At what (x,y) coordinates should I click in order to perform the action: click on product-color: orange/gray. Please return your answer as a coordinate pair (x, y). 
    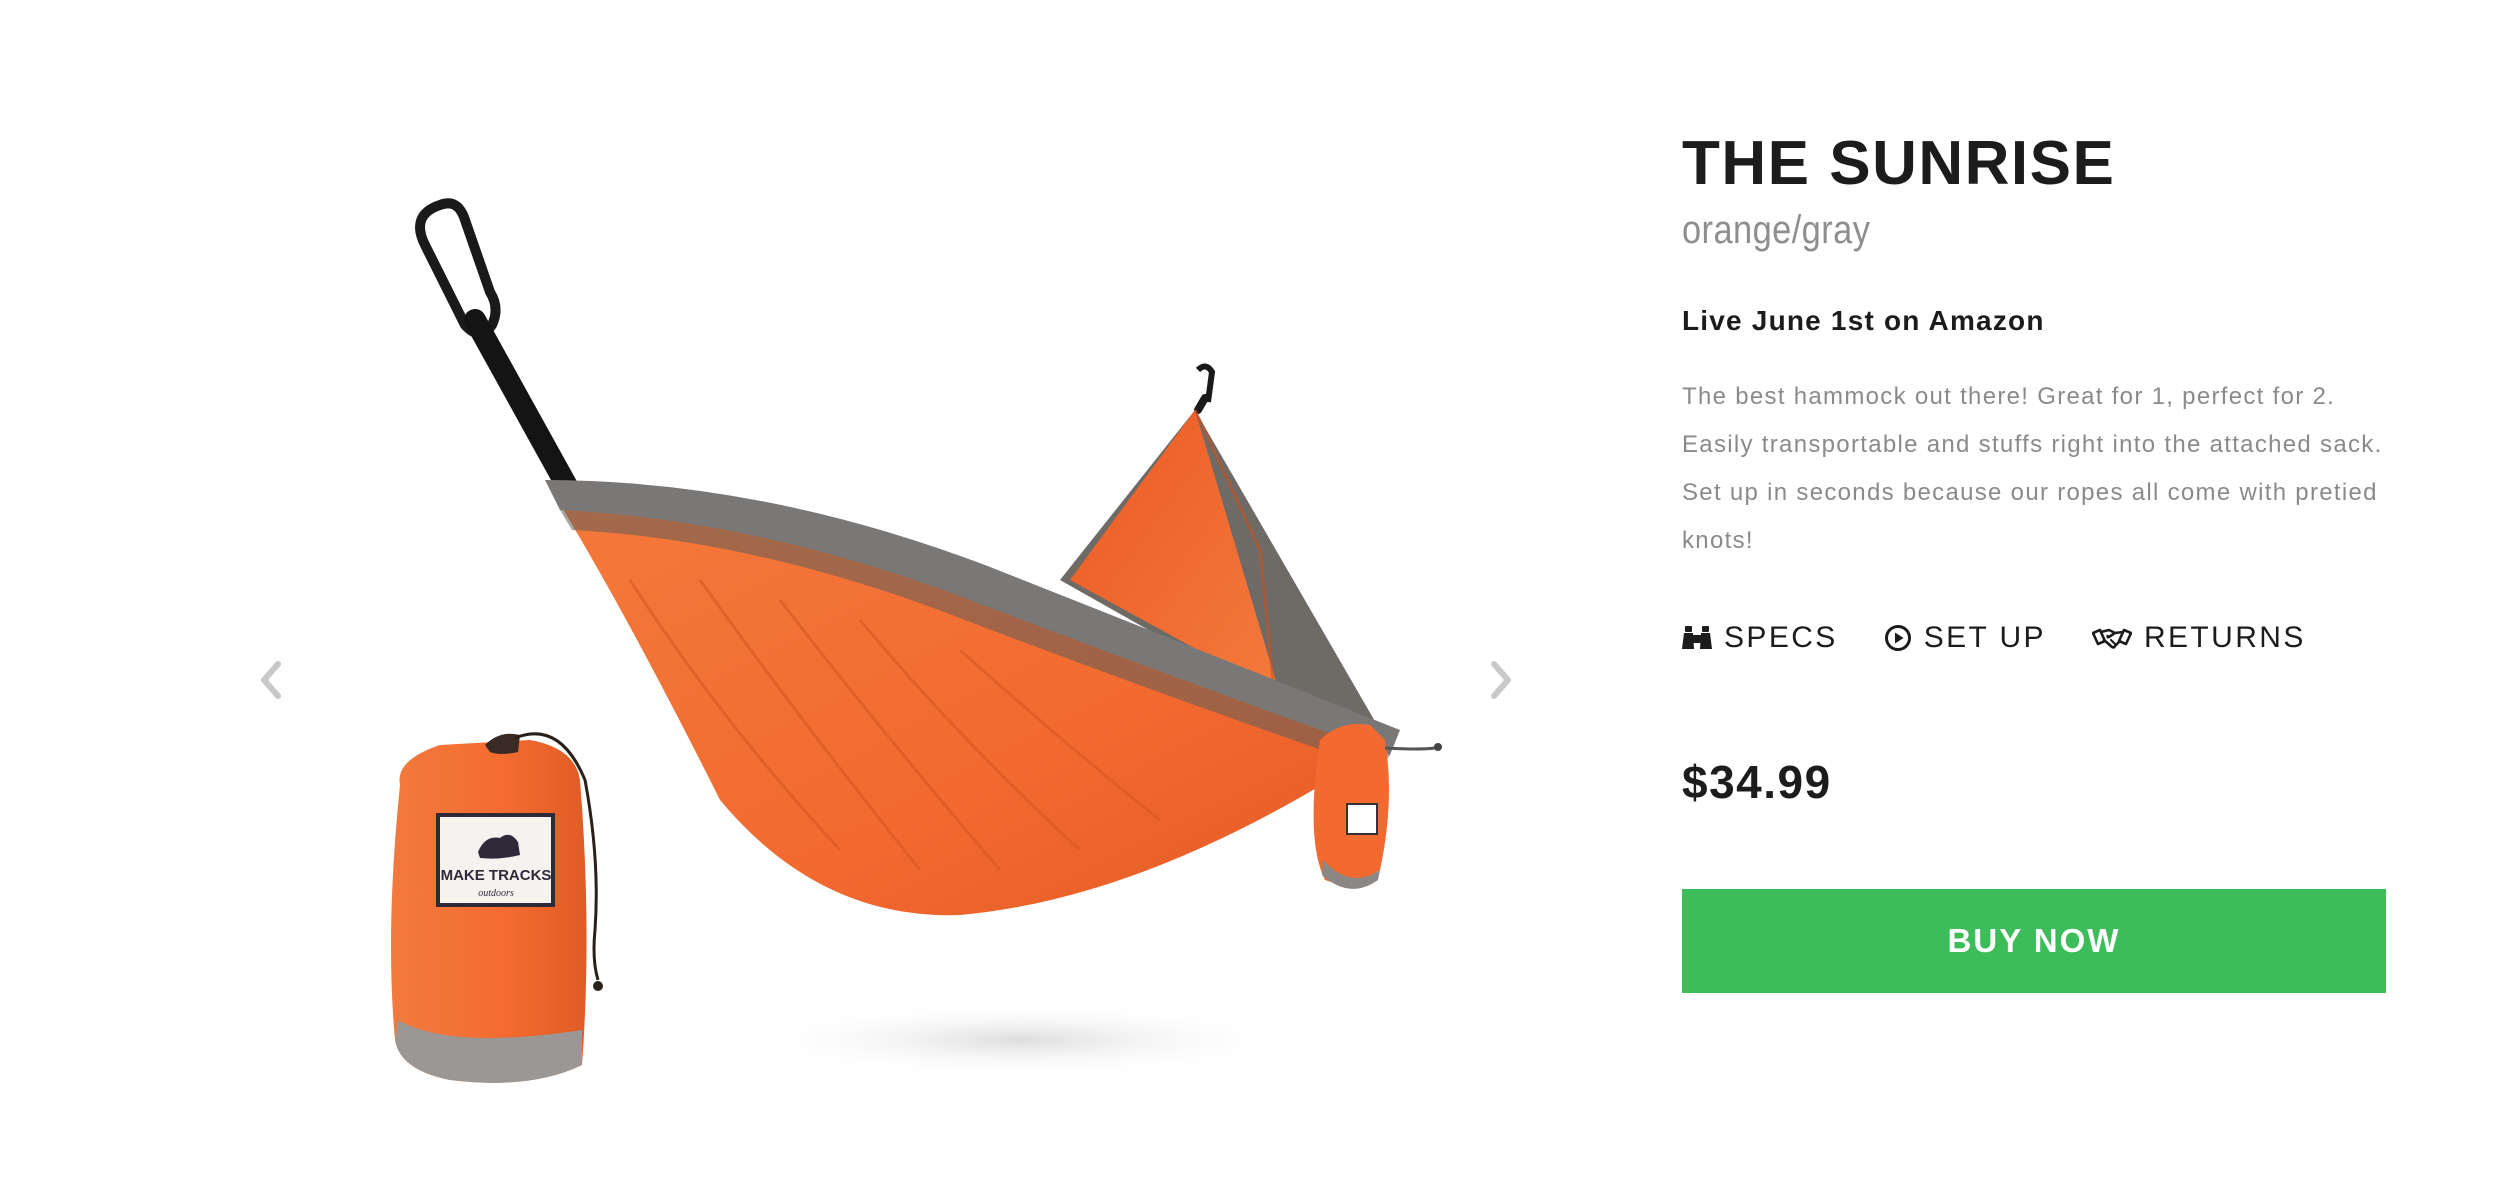
    Looking at the image, I should click on (1776, 230).